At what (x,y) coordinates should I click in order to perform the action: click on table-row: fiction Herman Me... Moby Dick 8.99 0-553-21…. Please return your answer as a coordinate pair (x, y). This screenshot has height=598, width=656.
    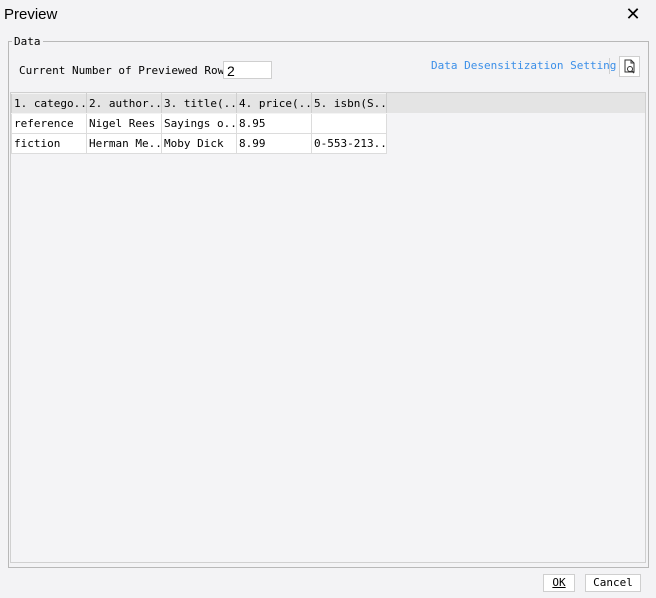
    Looking at the image, I should click on (199, 143).